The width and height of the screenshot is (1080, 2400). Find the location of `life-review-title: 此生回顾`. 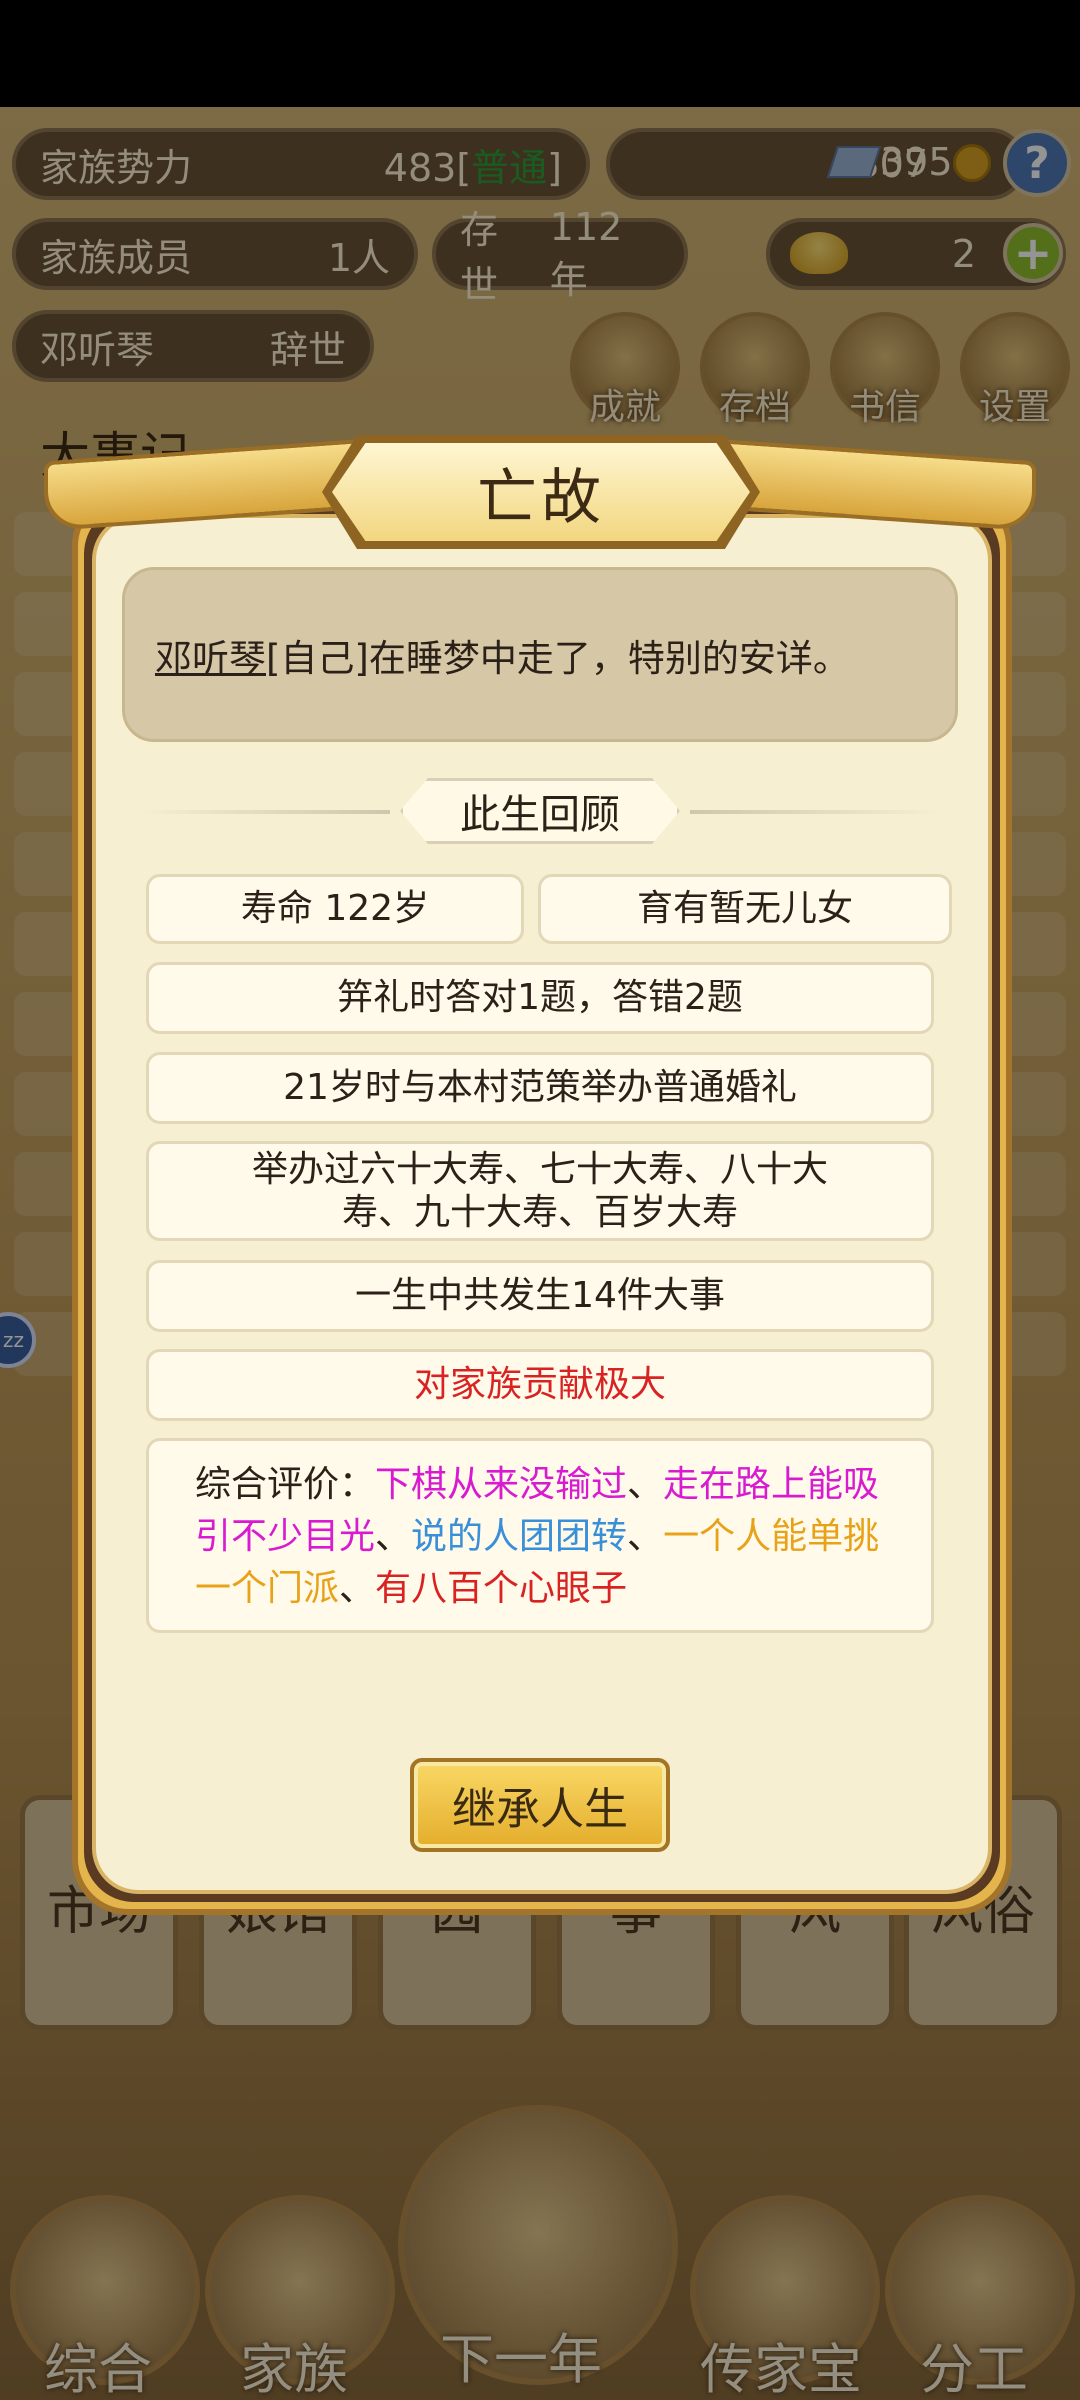

life-review-title: 此生回顾 is located at coordinates (540, 811).